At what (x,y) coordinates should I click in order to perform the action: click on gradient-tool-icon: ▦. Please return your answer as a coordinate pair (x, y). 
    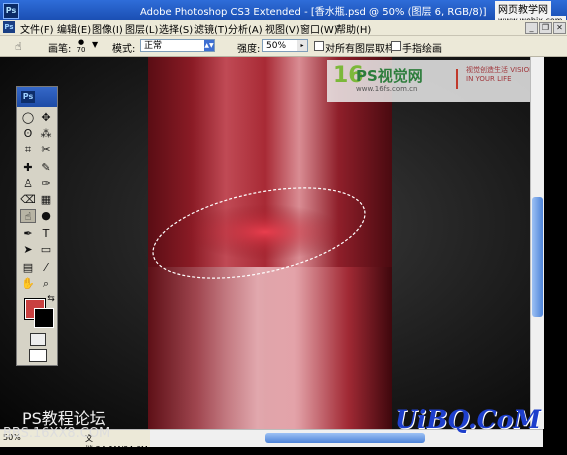
    Looking at the image, I should click on (46, 200).